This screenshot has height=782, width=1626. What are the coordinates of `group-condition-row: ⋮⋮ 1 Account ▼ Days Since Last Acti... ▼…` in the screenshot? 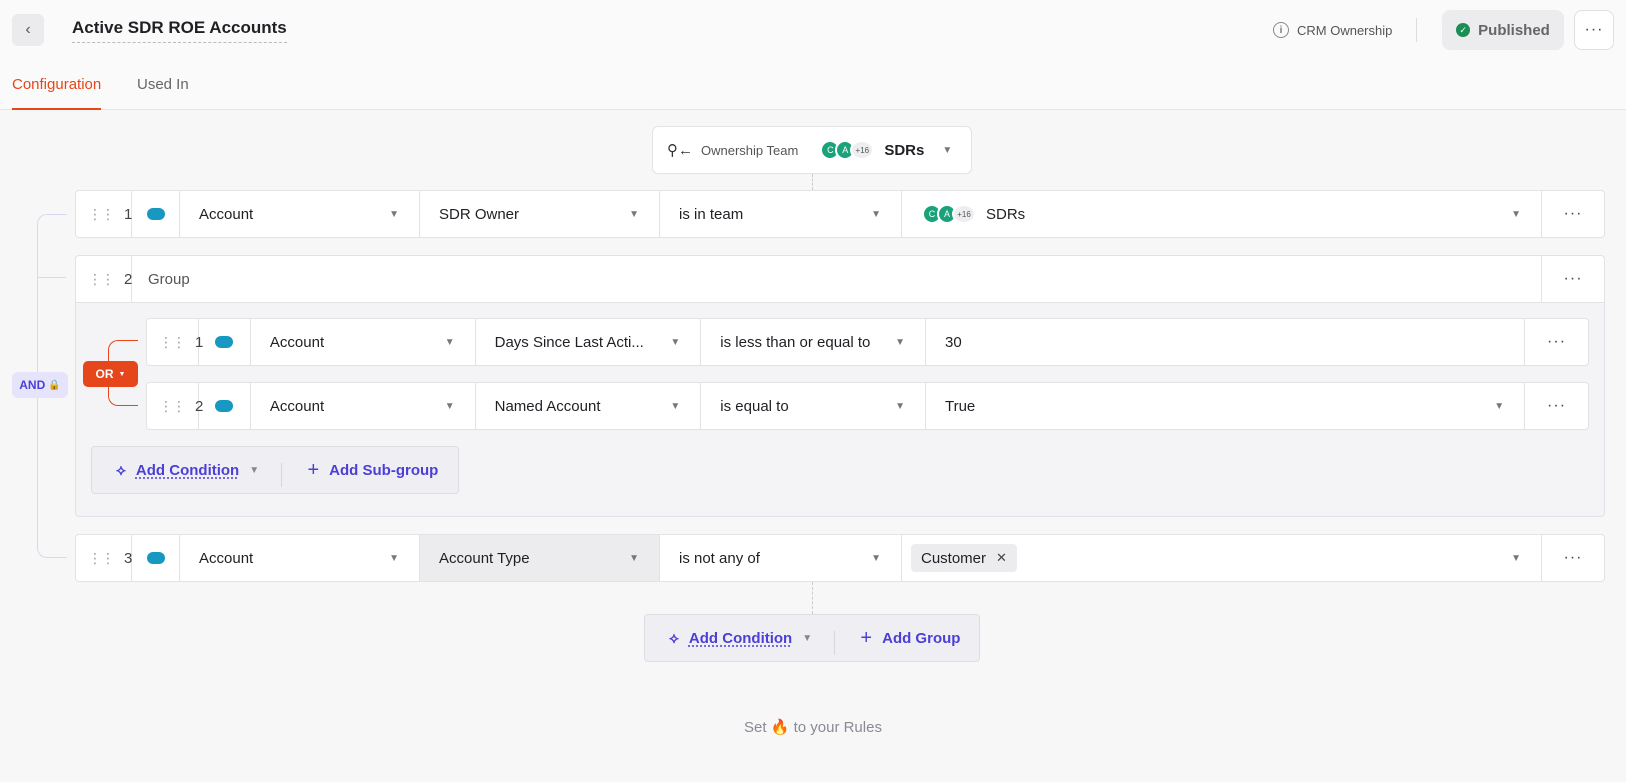 It's located at (867, 342).